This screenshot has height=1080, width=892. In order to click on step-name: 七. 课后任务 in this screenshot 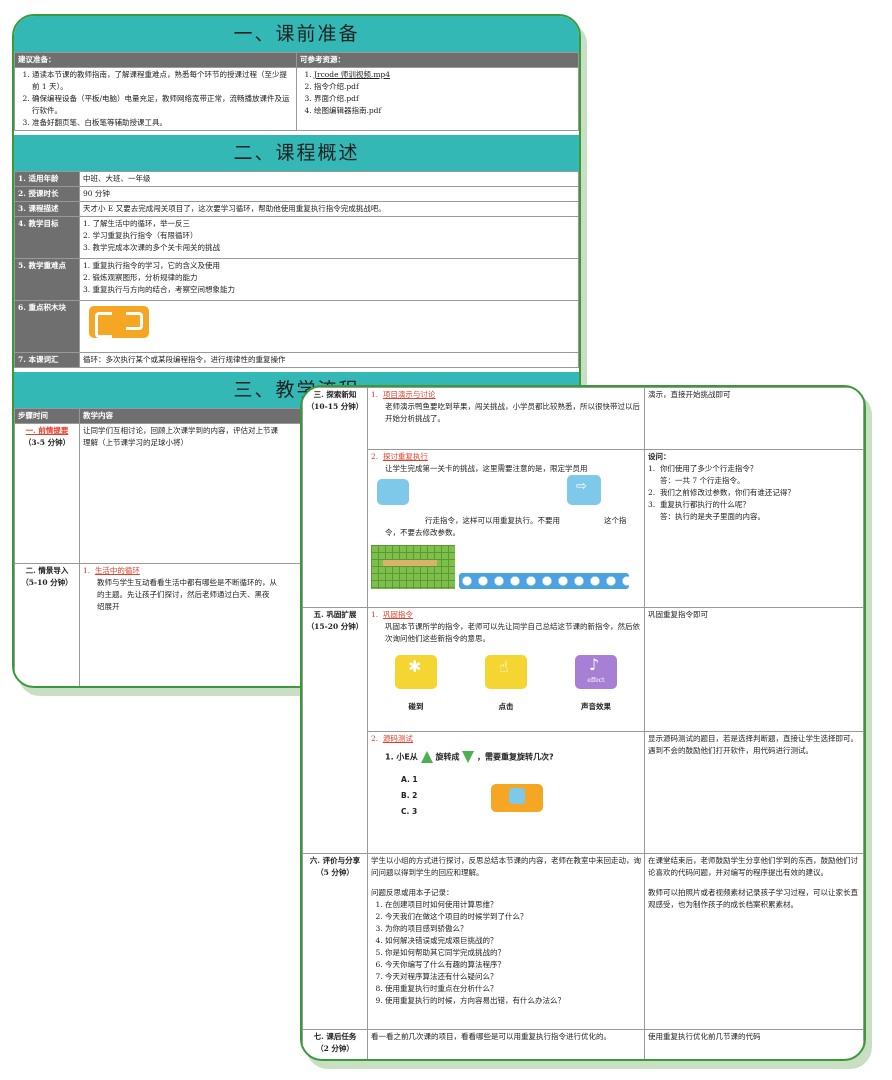, I will do `click(335, 1036)`.